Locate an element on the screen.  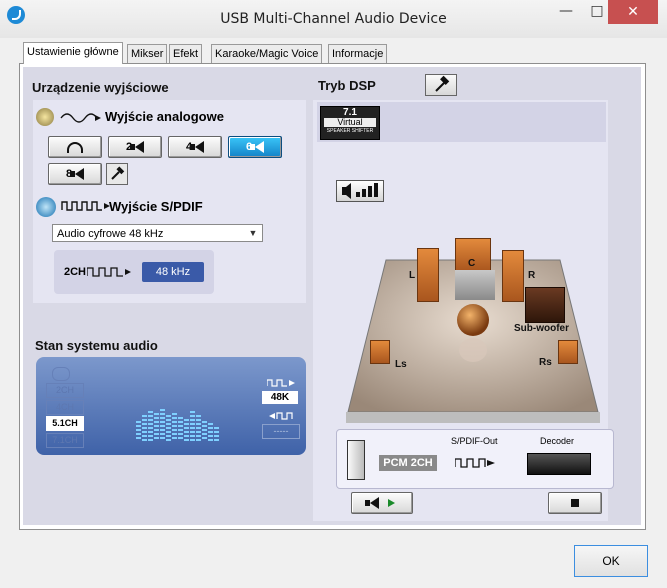
spdif-signal-icon is located at coordinates (109, 272).